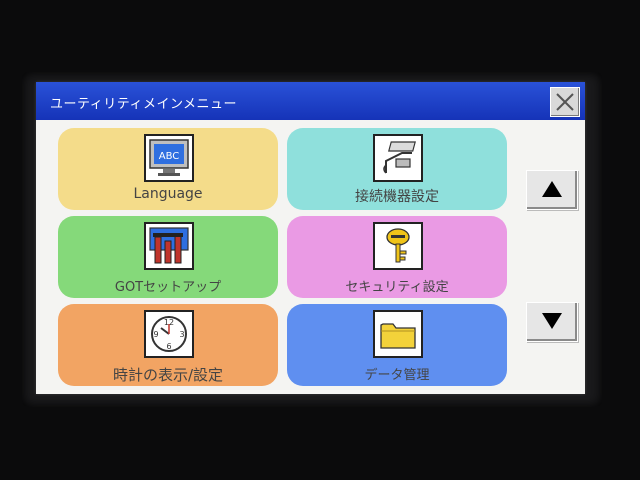 The width and height of the screenshot is (640, 480). I want to click on key-icon, so click(398, 245).